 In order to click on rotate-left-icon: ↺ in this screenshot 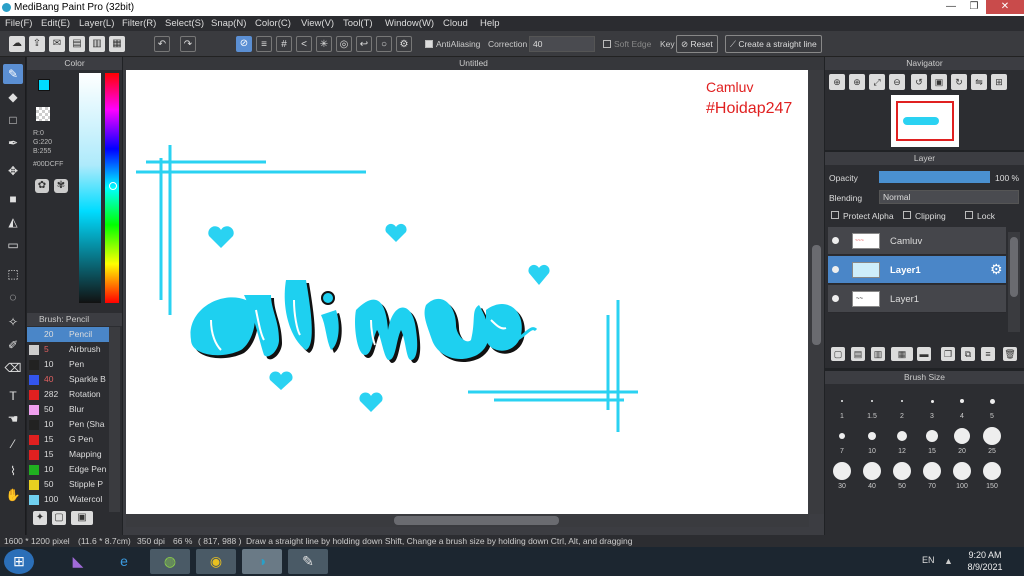, I will do `click(919, 82)`.